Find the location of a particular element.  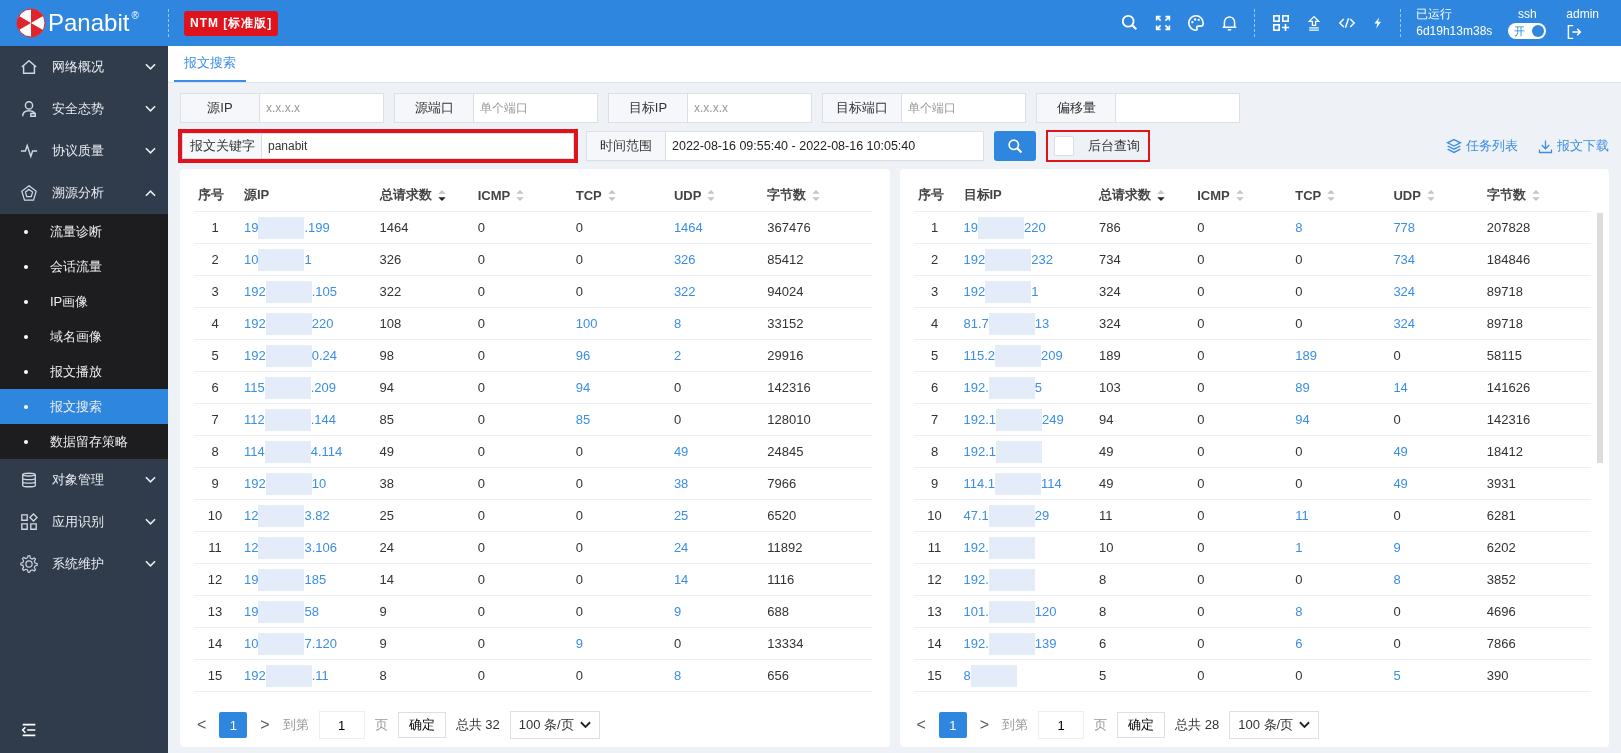

ip-link: 3.106 is located at coordinates (320, 547).